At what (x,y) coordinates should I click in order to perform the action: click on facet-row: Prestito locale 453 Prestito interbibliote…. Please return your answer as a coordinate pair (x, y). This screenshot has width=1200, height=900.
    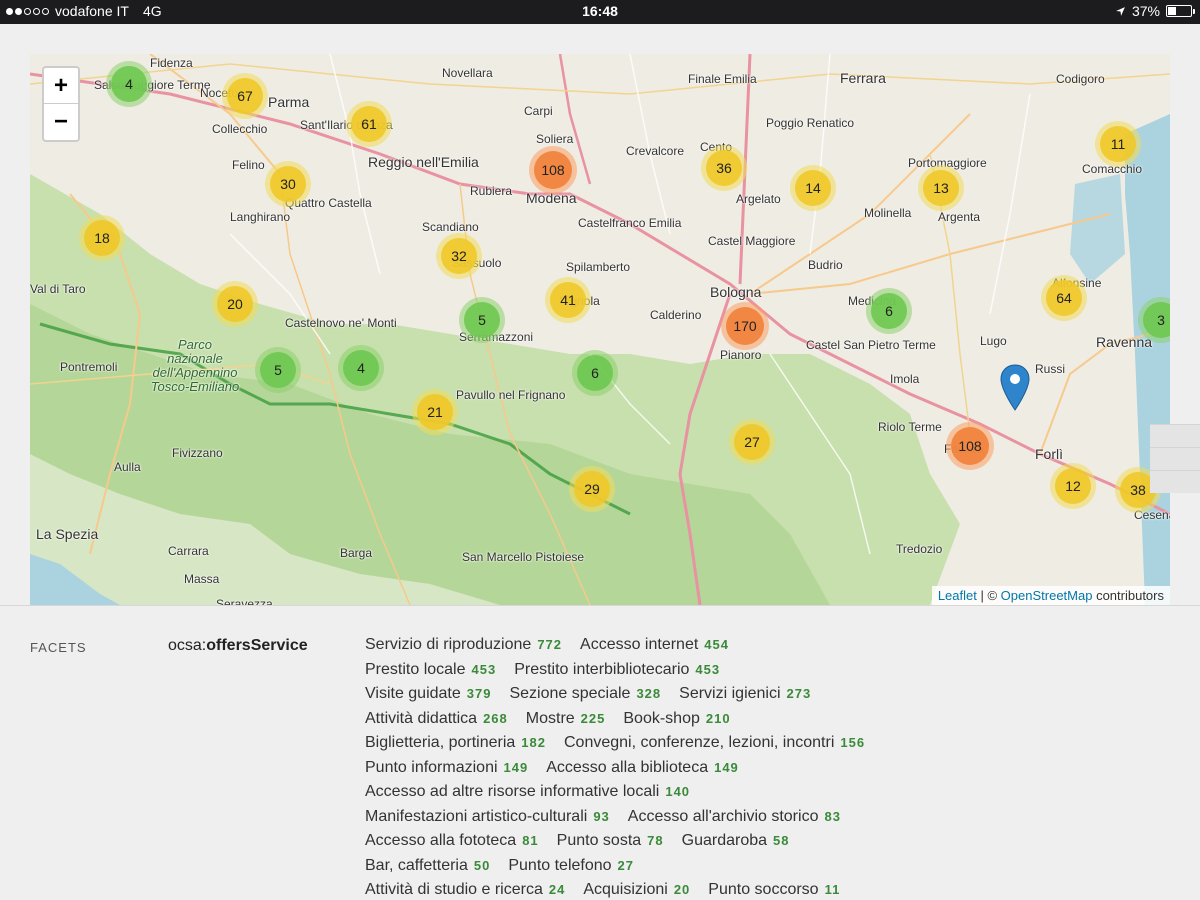
    Looking at the image, I should click on (765, 673).